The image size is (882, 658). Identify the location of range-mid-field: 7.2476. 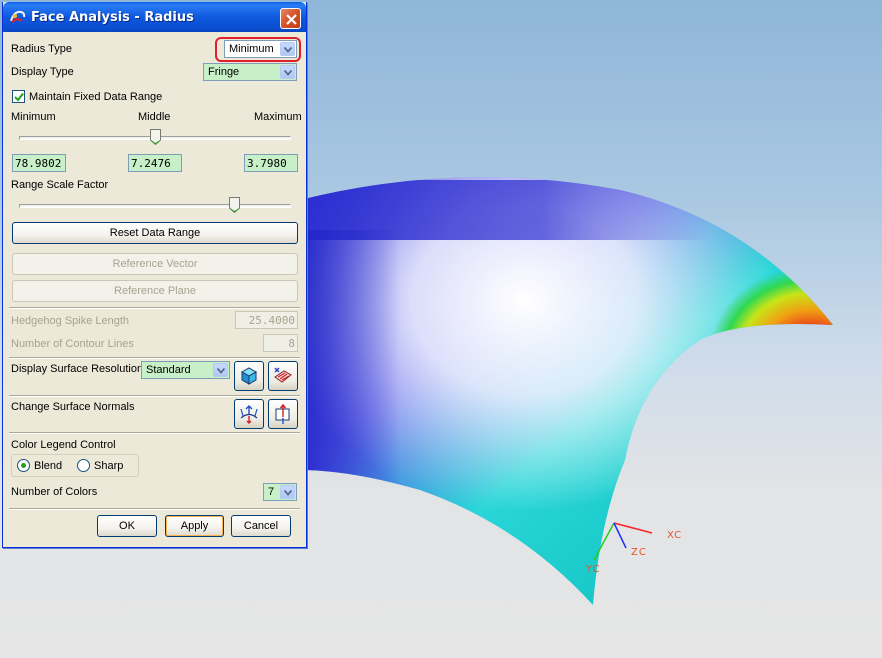
(155, 163).